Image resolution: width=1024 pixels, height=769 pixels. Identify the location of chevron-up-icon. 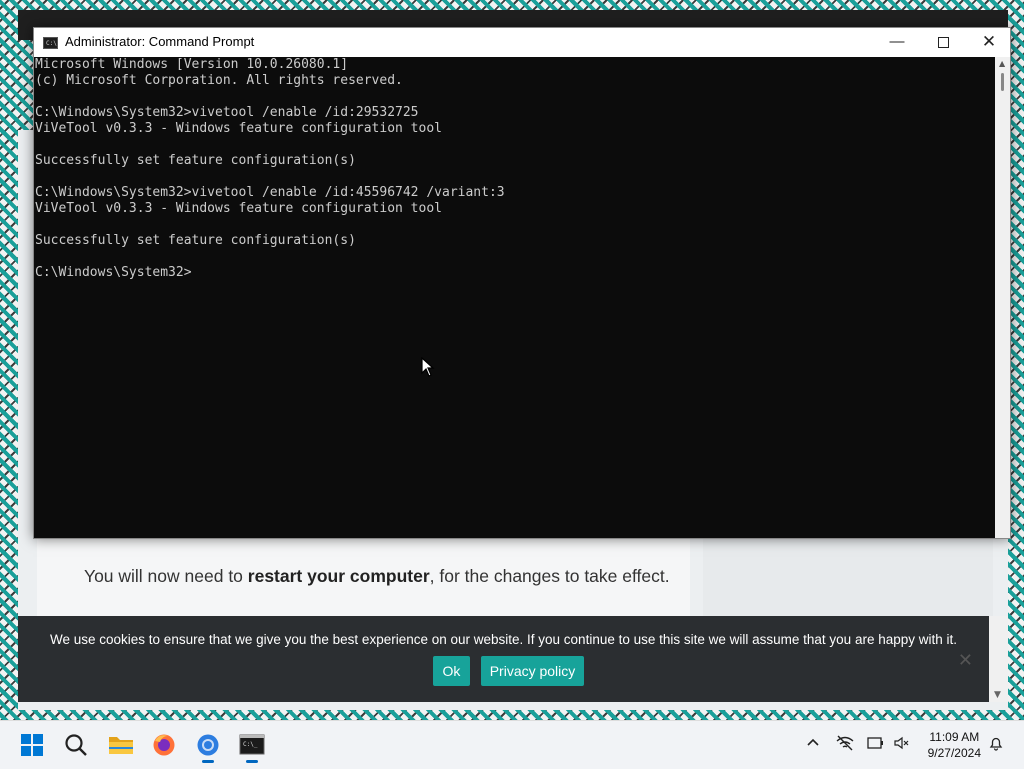
(813, 744).